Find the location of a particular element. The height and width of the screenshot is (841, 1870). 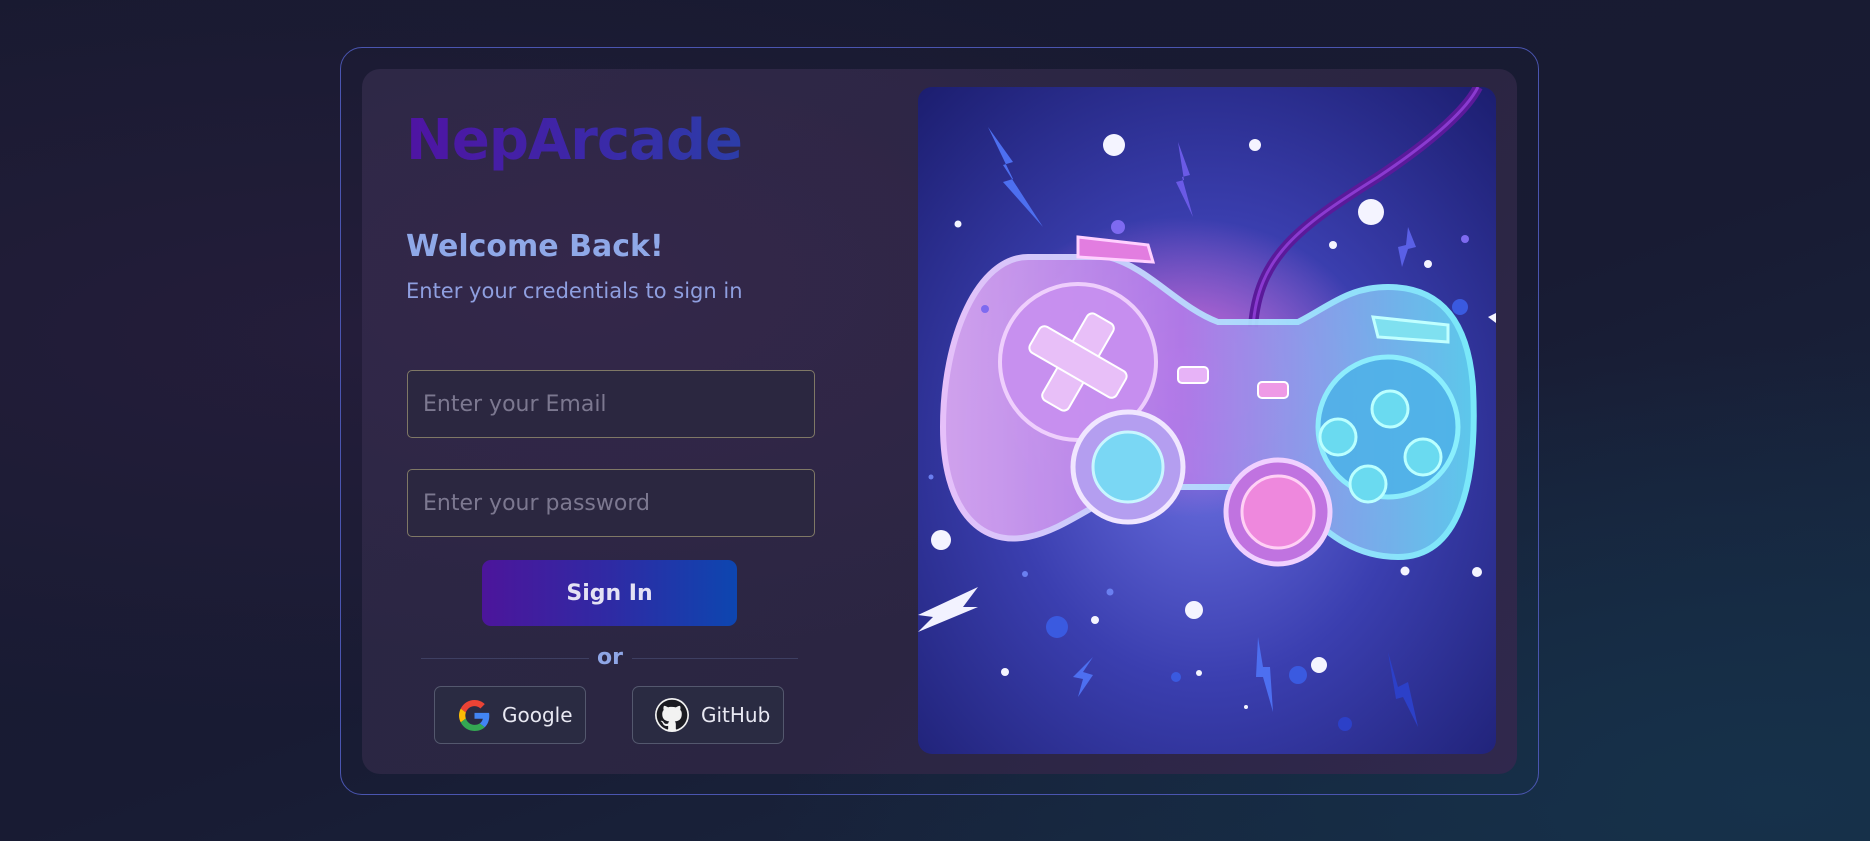

google-signin-button: Google is located at coordinates (510, 715).